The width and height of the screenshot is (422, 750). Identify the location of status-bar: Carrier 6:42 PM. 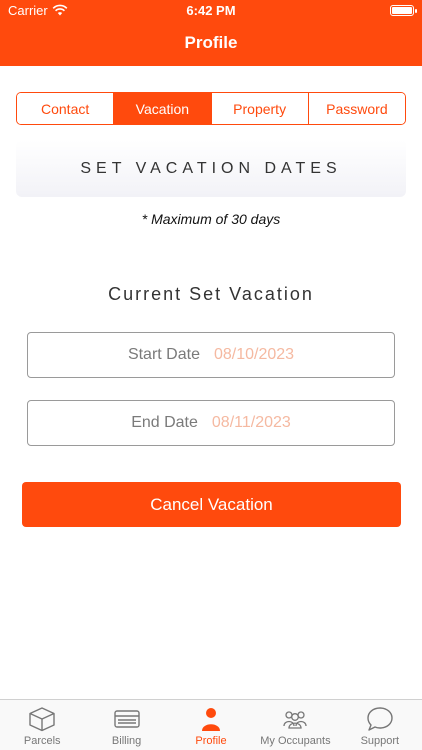
(211, 11).